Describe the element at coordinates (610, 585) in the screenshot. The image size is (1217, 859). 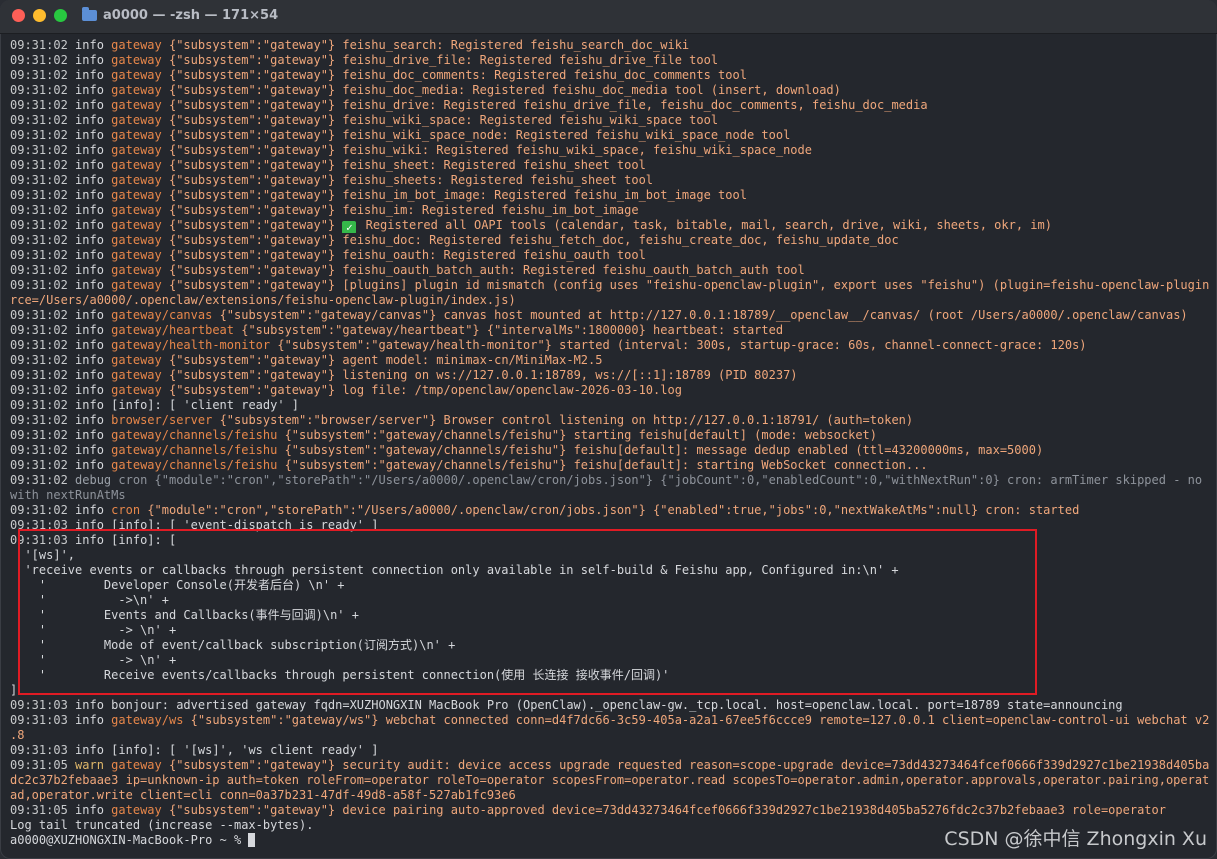
I see `log-line: ' Developer Console(开发者后台) \n' +` at that location.